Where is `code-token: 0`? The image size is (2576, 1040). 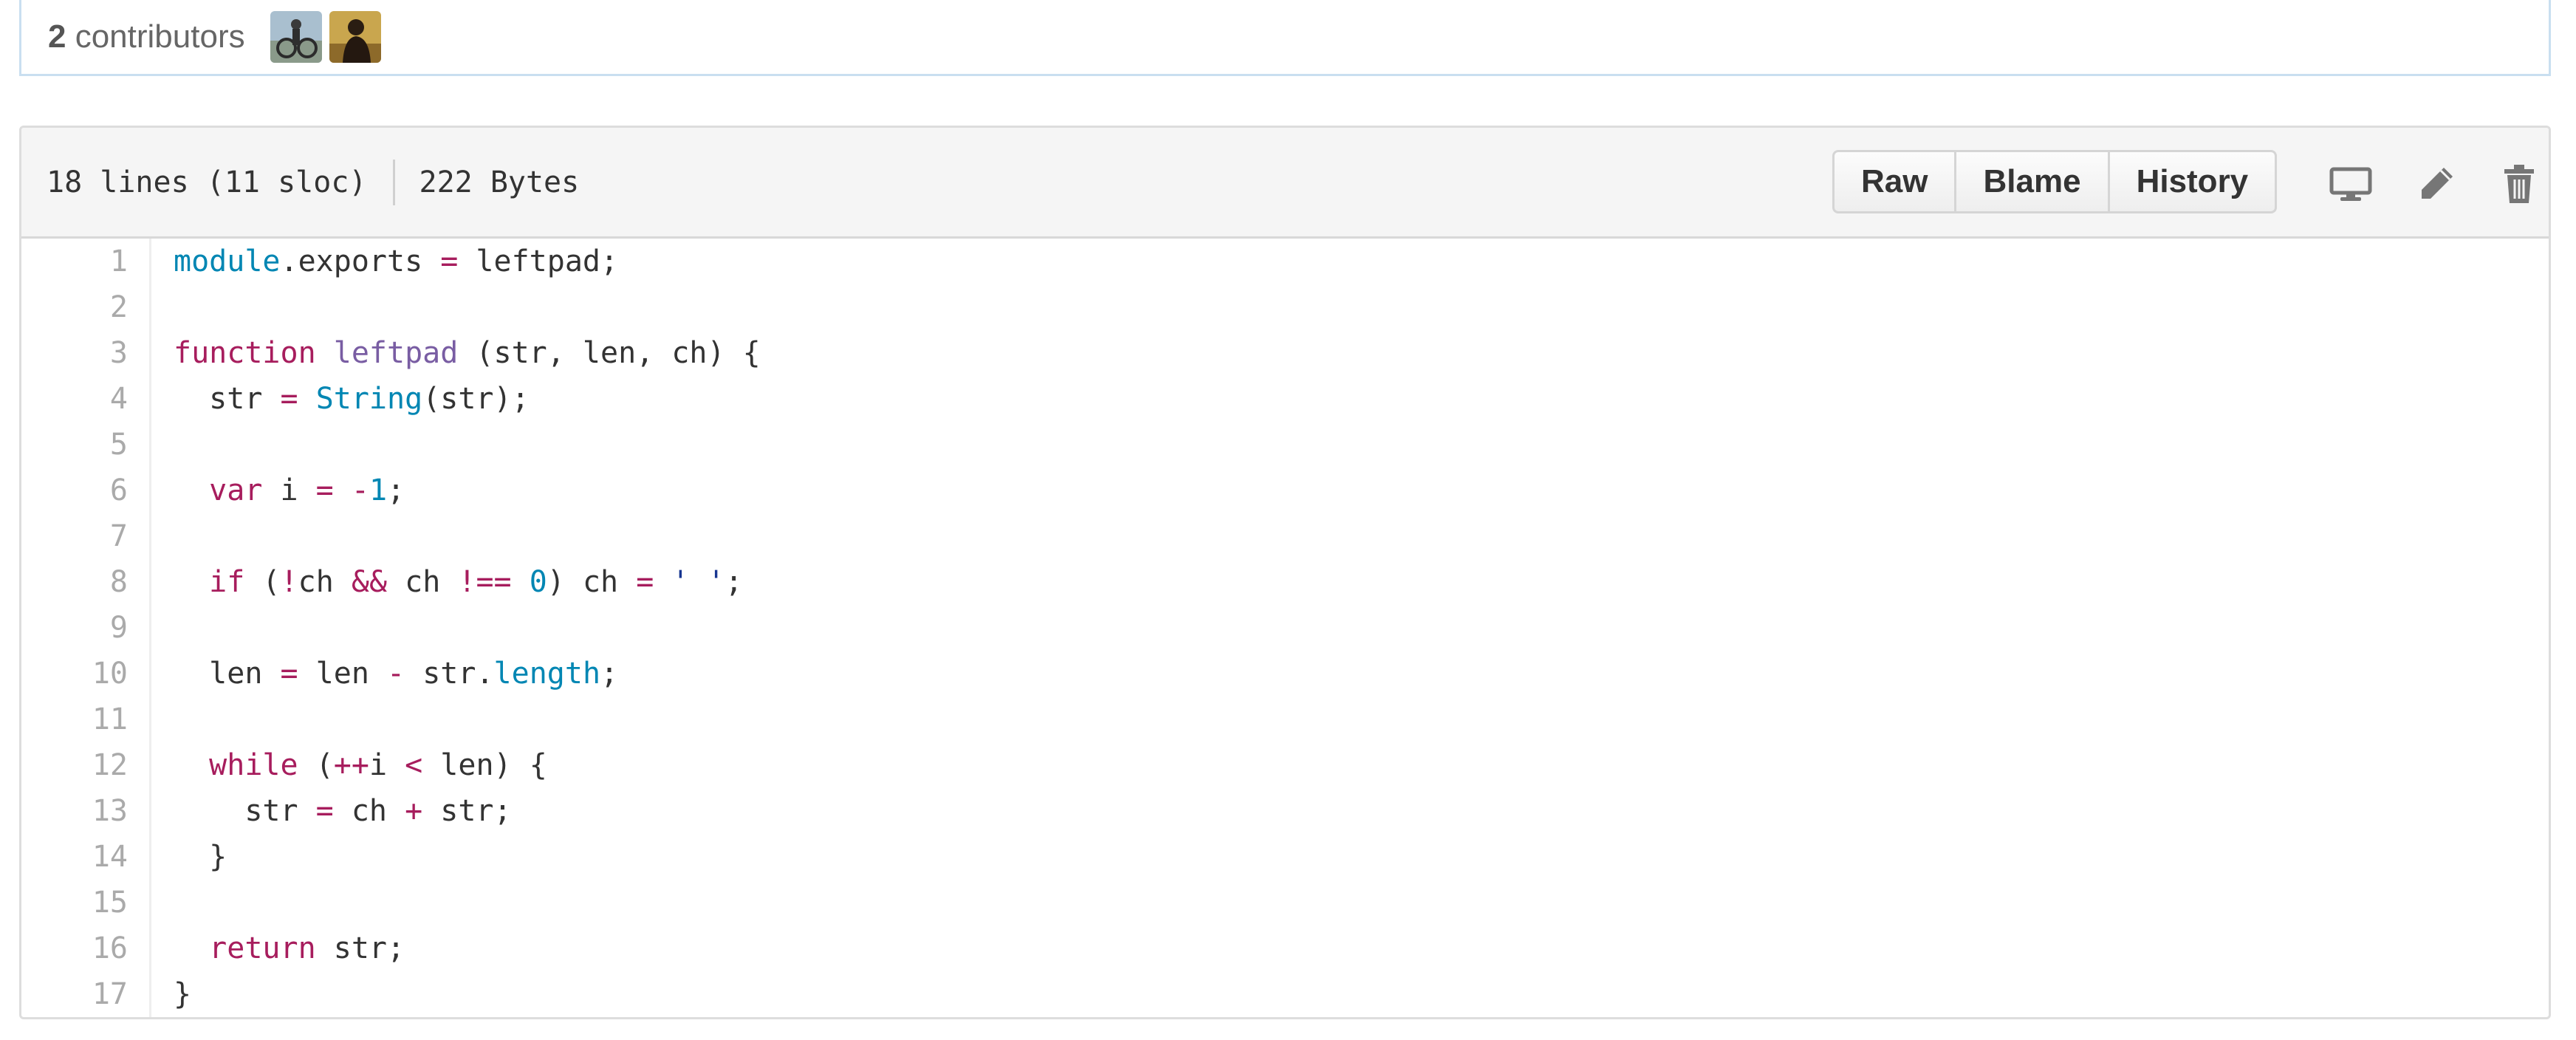
code-token: 0 is located at coordinates (538, 582).